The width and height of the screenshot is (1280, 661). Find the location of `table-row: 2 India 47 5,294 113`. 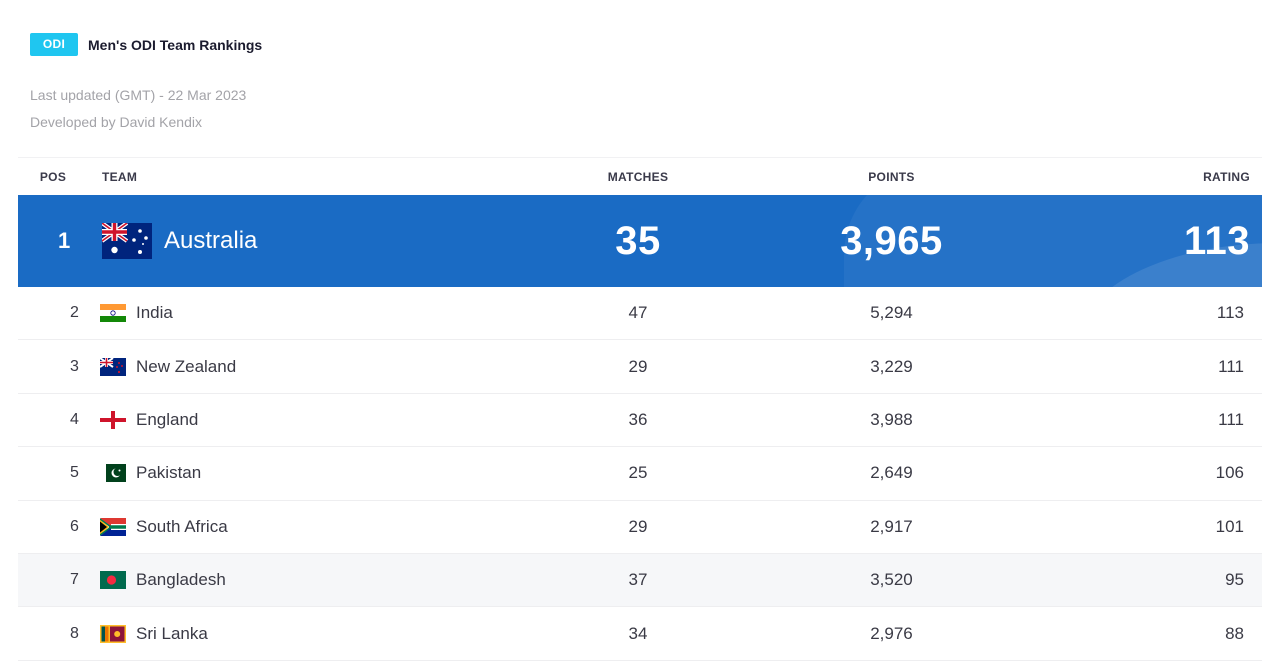

table-row: 2 India 47 5,294 113 is located at coordinates (640, 314).